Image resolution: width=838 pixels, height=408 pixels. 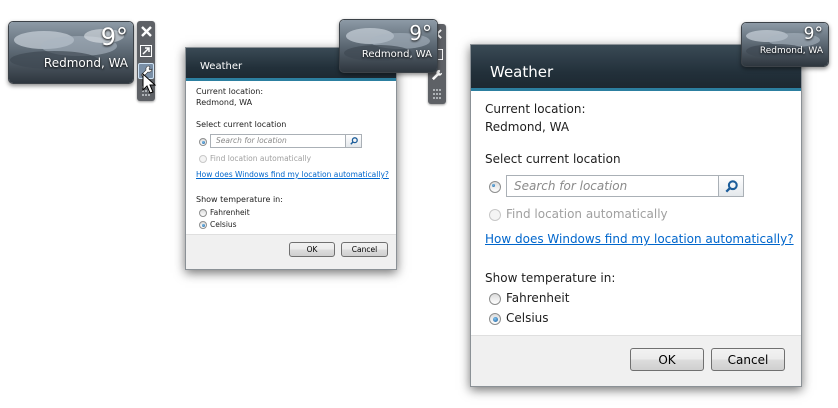 What do you see at coordinates (149, 83) in the screenshot?
I see `mouse-cursor-icon` at bounding box center [149, 83].